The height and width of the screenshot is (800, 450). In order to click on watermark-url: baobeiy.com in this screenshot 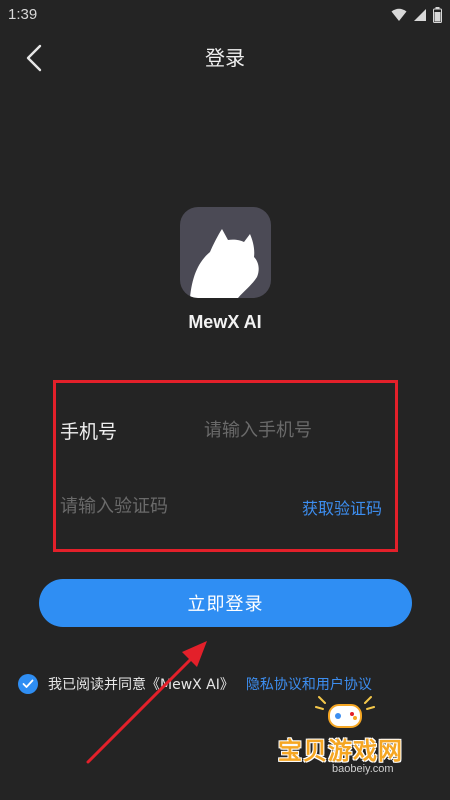, I will do `click(363, 769)`.